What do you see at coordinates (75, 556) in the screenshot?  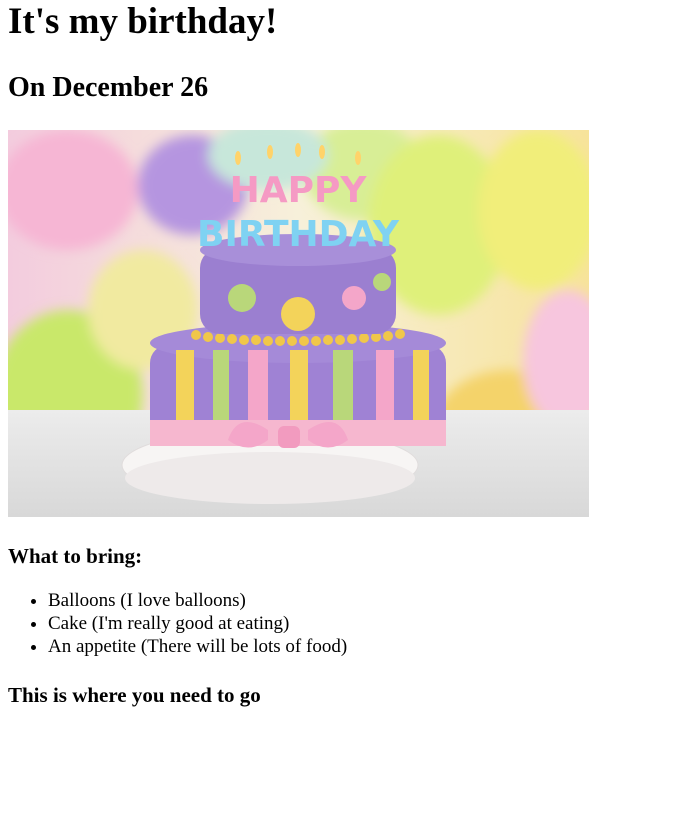 I see `bring-heading: What to bring:` at bounding box center [75, 556].